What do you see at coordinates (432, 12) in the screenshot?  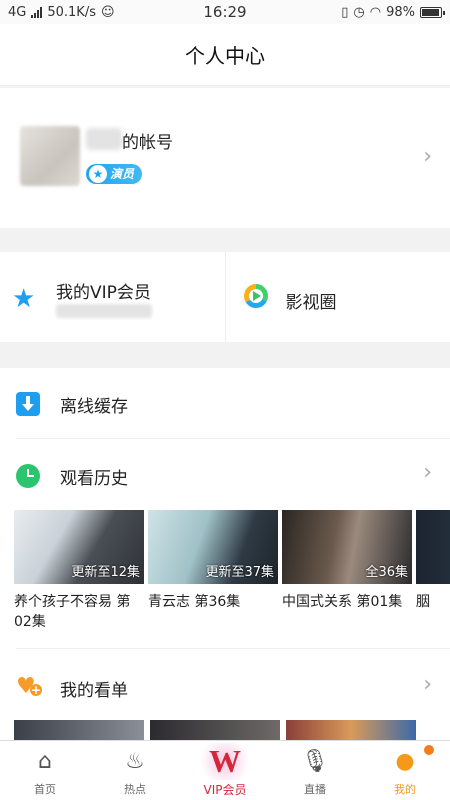 I see `battery-icon` at bounding box center [432, 12].